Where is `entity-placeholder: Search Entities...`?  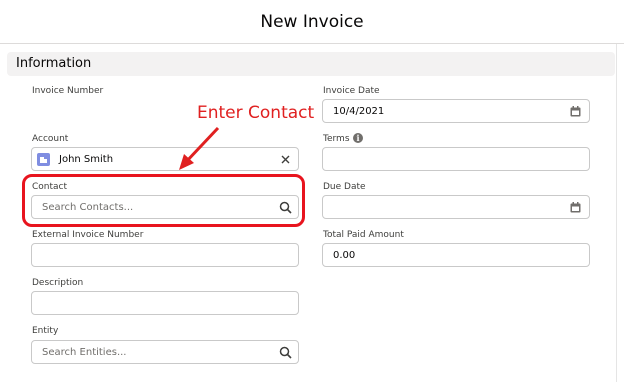 entity-placeholder: Search Entities... is located at coordinates (84, 352).